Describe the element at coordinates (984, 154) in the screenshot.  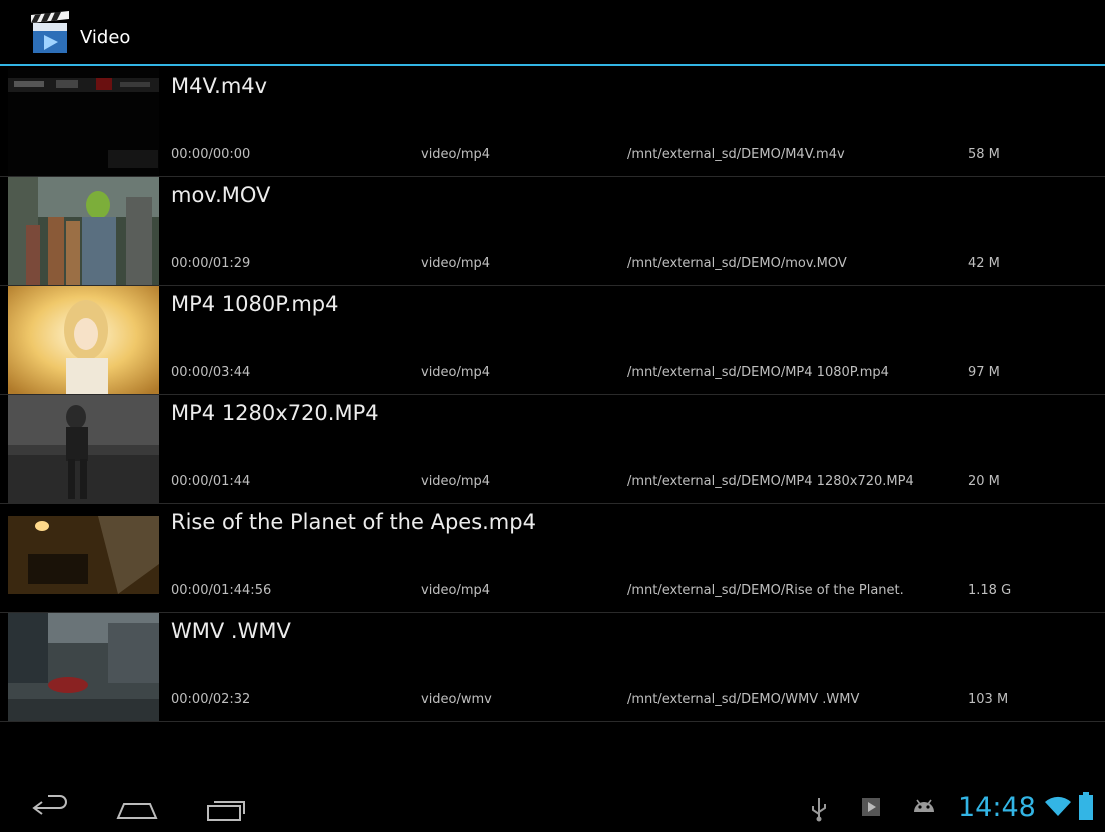
I see `video-size: 58 M` at that location.